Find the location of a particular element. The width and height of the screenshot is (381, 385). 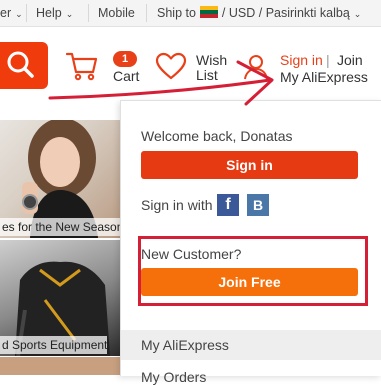

header-my-aliexpress-link: My AliExpress is located at coordinates (324, 77).